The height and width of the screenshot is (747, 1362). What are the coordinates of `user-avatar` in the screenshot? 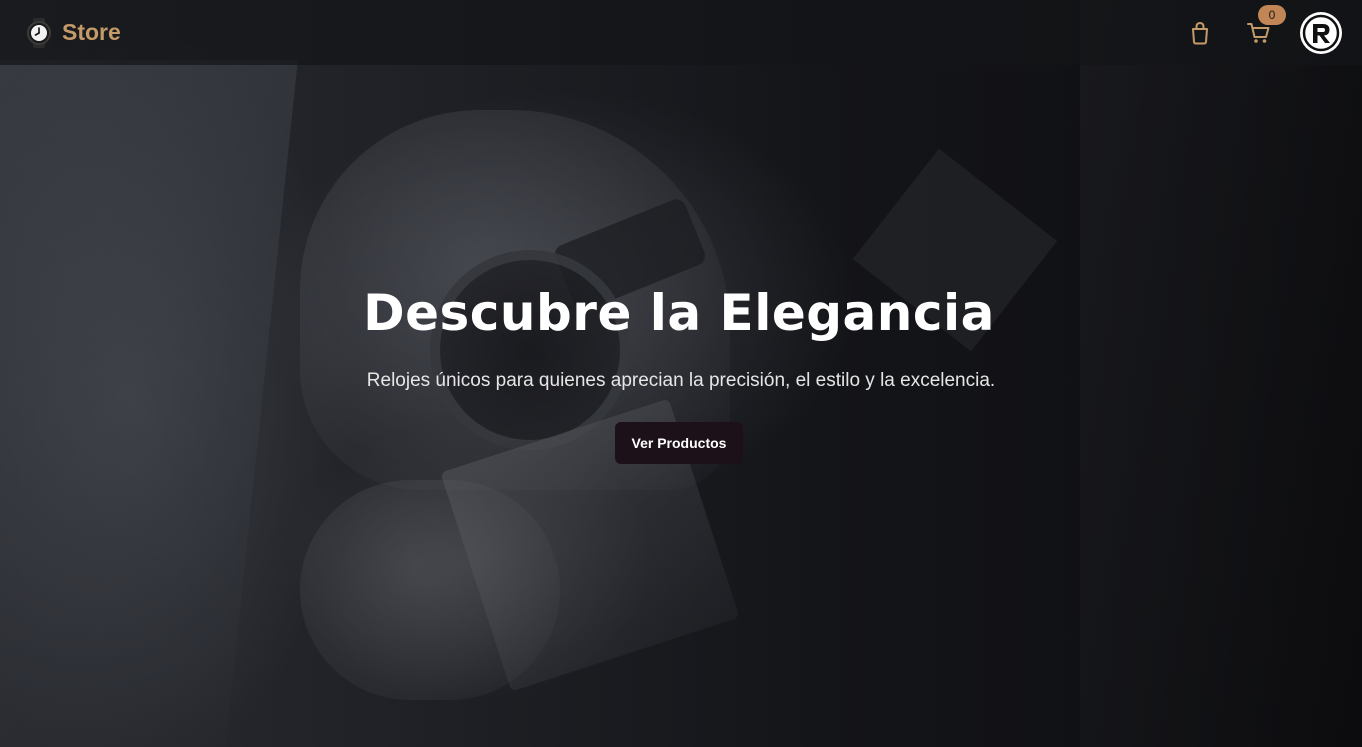 It's located at (1321, 32).